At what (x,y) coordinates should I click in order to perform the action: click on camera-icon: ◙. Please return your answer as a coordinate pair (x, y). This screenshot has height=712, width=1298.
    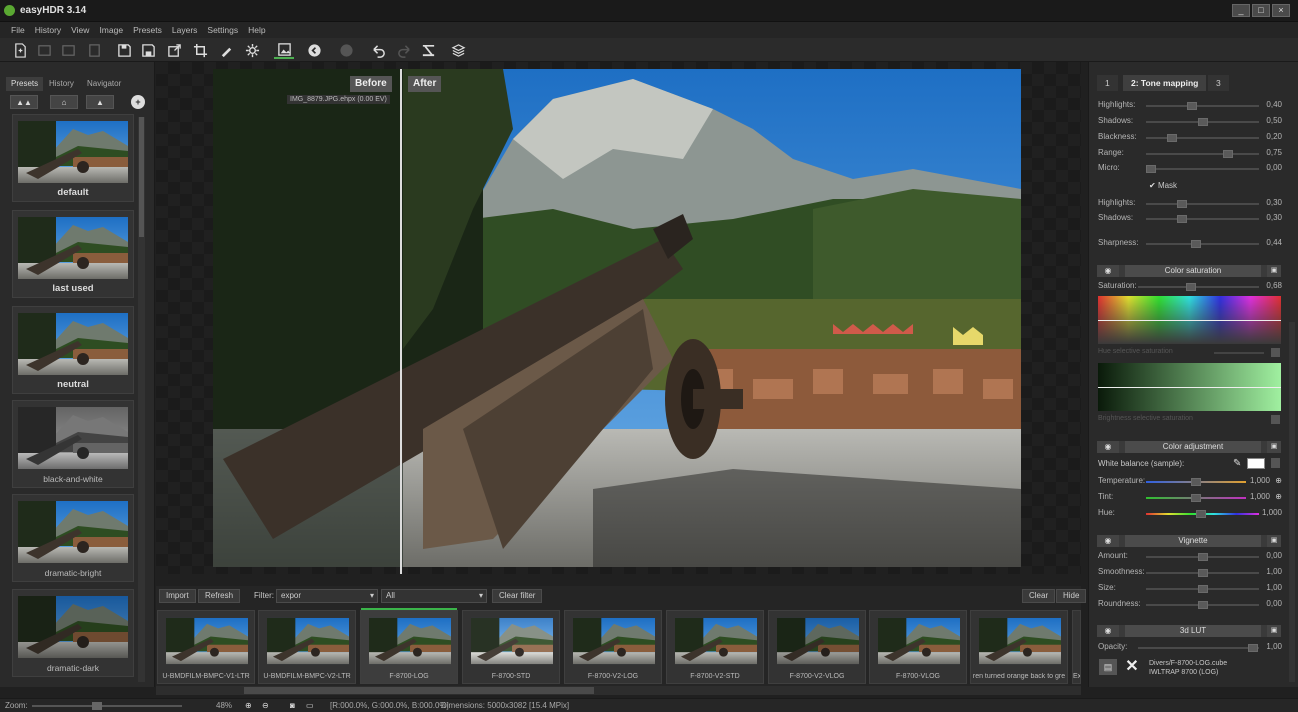
    Looking at the image, I should click on (292, 705).